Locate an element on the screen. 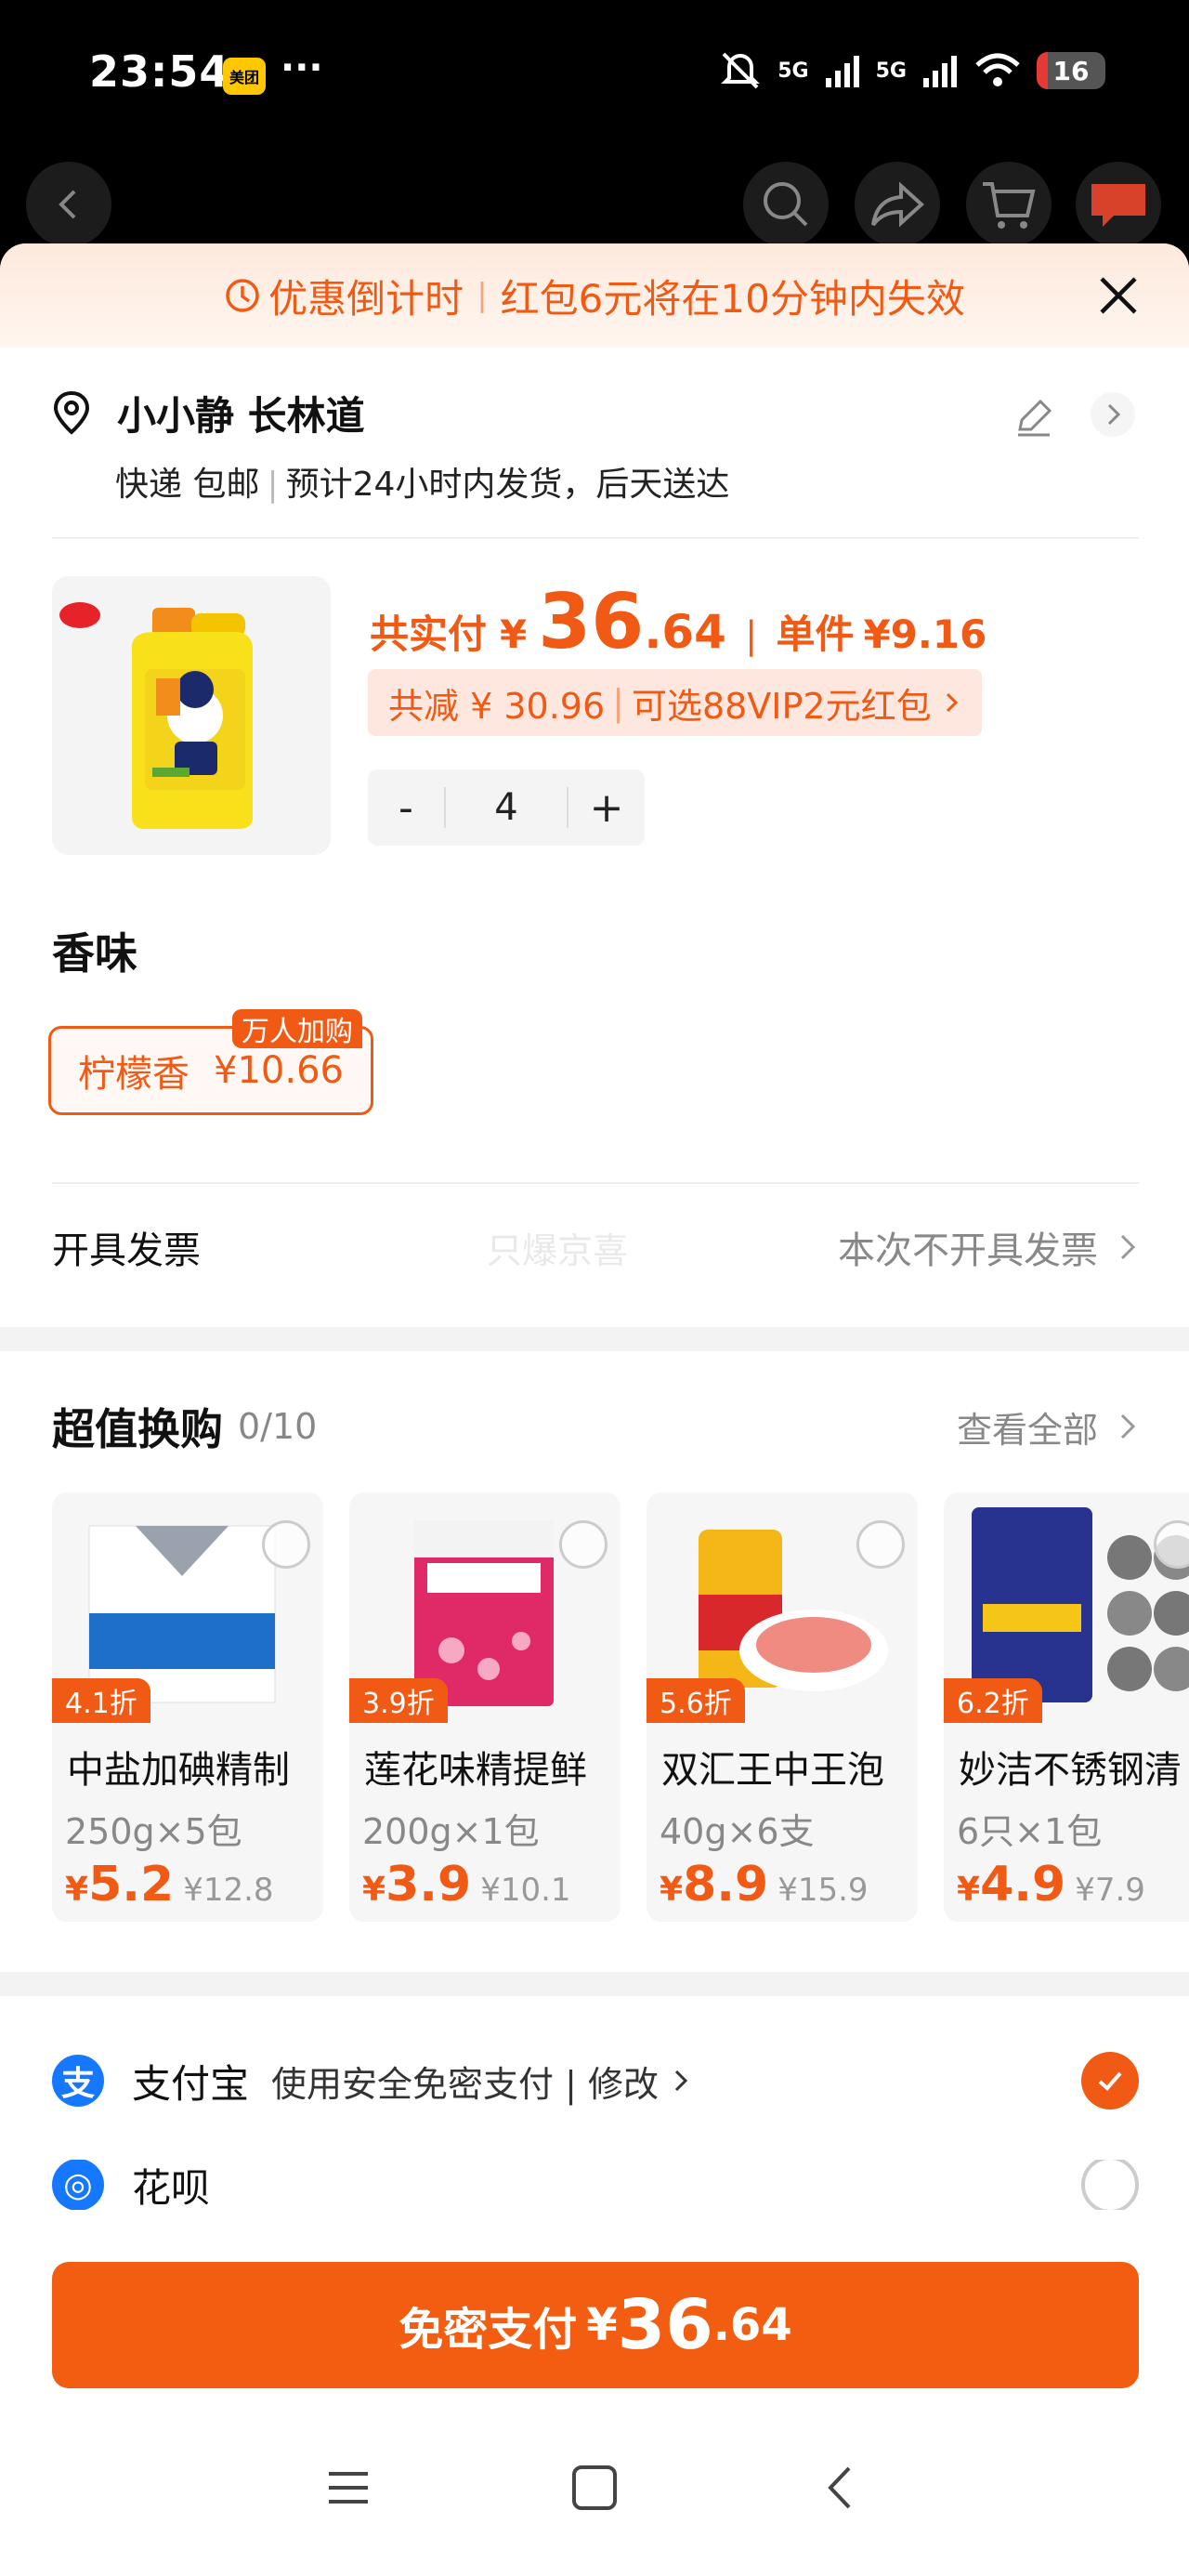 This screenshot has height=2576, width=1189. watermark-text: 只爆京喜 is located at coordinates (558, 1250).